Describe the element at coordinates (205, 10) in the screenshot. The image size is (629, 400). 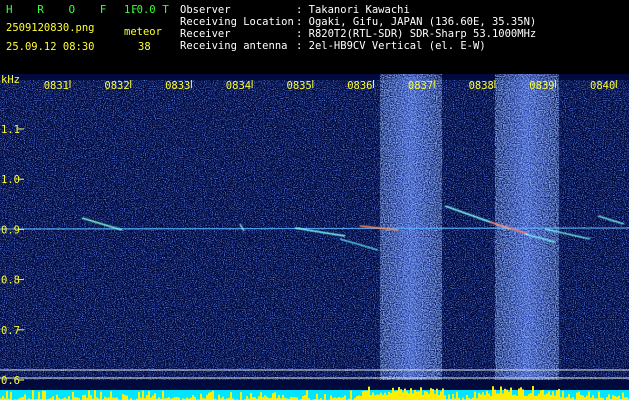
I see `info-observer-label: Observer` at that location.